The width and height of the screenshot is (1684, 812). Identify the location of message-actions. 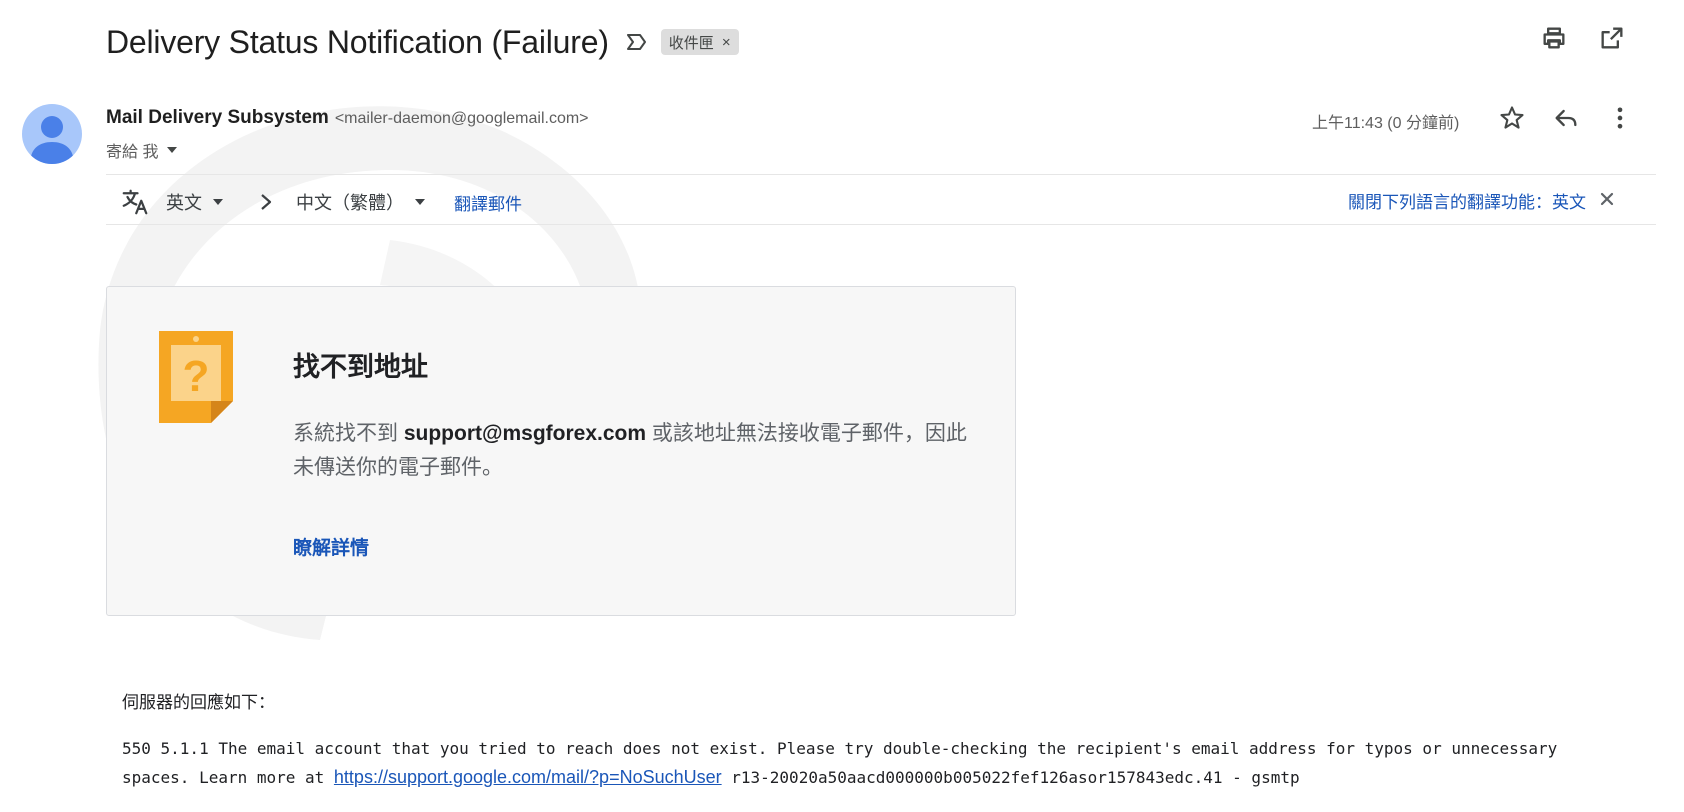
(1566, 118).